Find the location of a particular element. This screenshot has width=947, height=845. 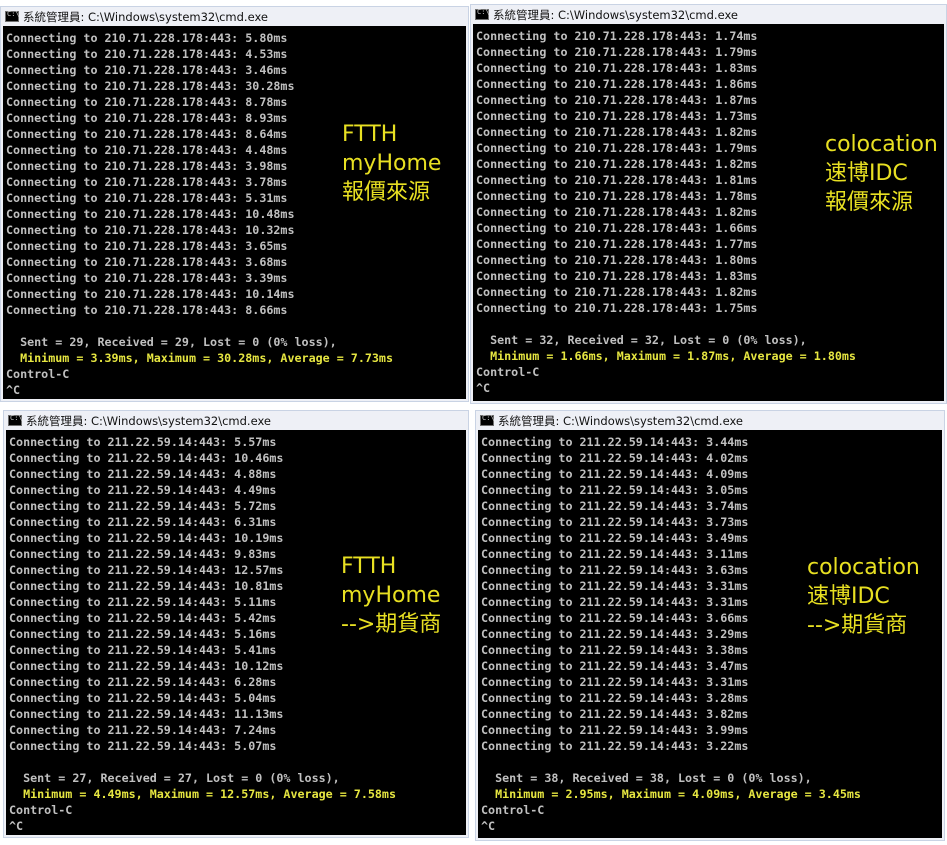

console-line: Connecting to 210.71.228.178:443: 5.31ms is located at coordinates (147, 198).